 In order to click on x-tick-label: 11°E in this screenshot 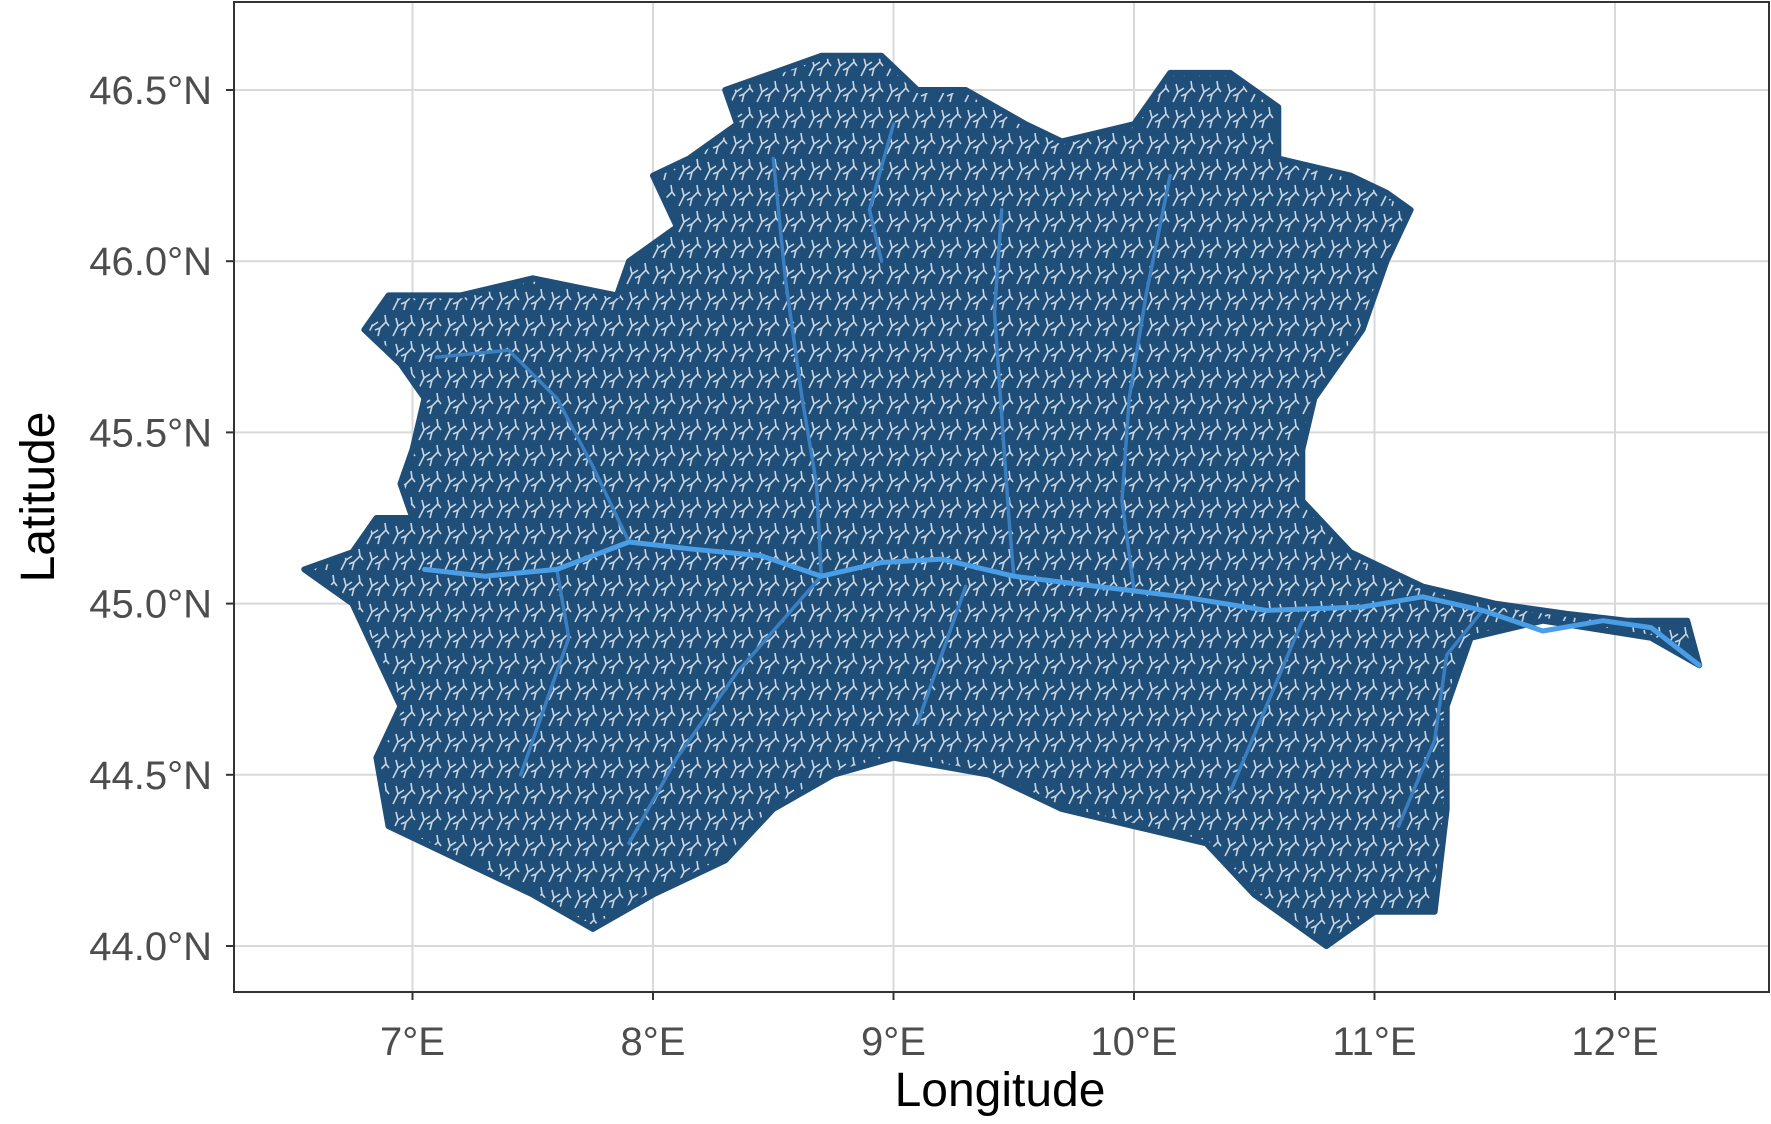, I will do `click(1374, 1042)`.